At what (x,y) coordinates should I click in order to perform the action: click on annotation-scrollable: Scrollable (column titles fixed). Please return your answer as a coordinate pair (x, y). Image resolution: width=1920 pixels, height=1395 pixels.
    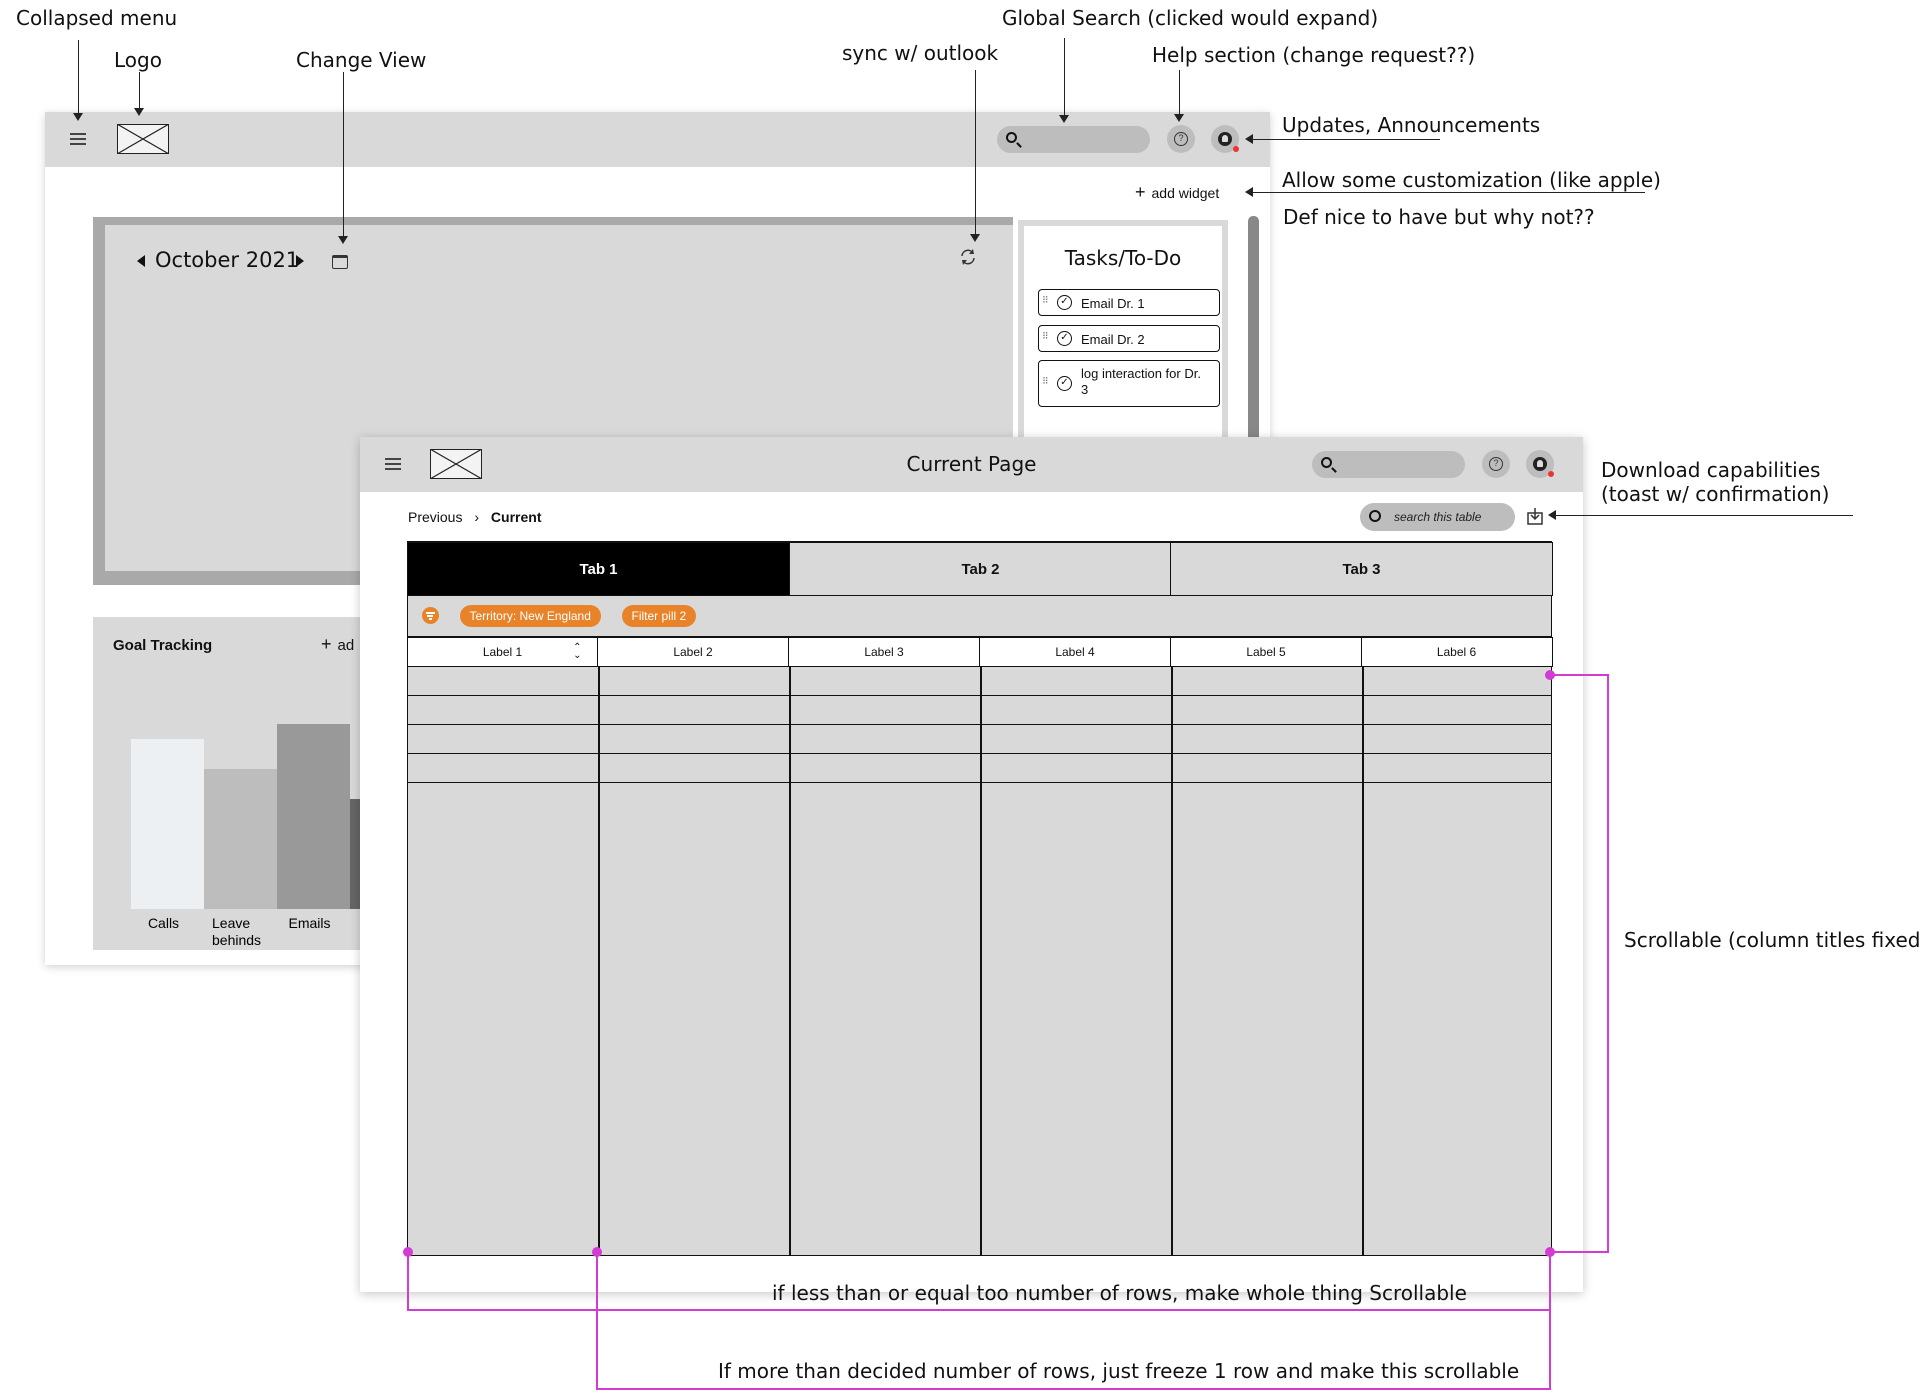
    Looking at the image, I should click on (1772, 940).